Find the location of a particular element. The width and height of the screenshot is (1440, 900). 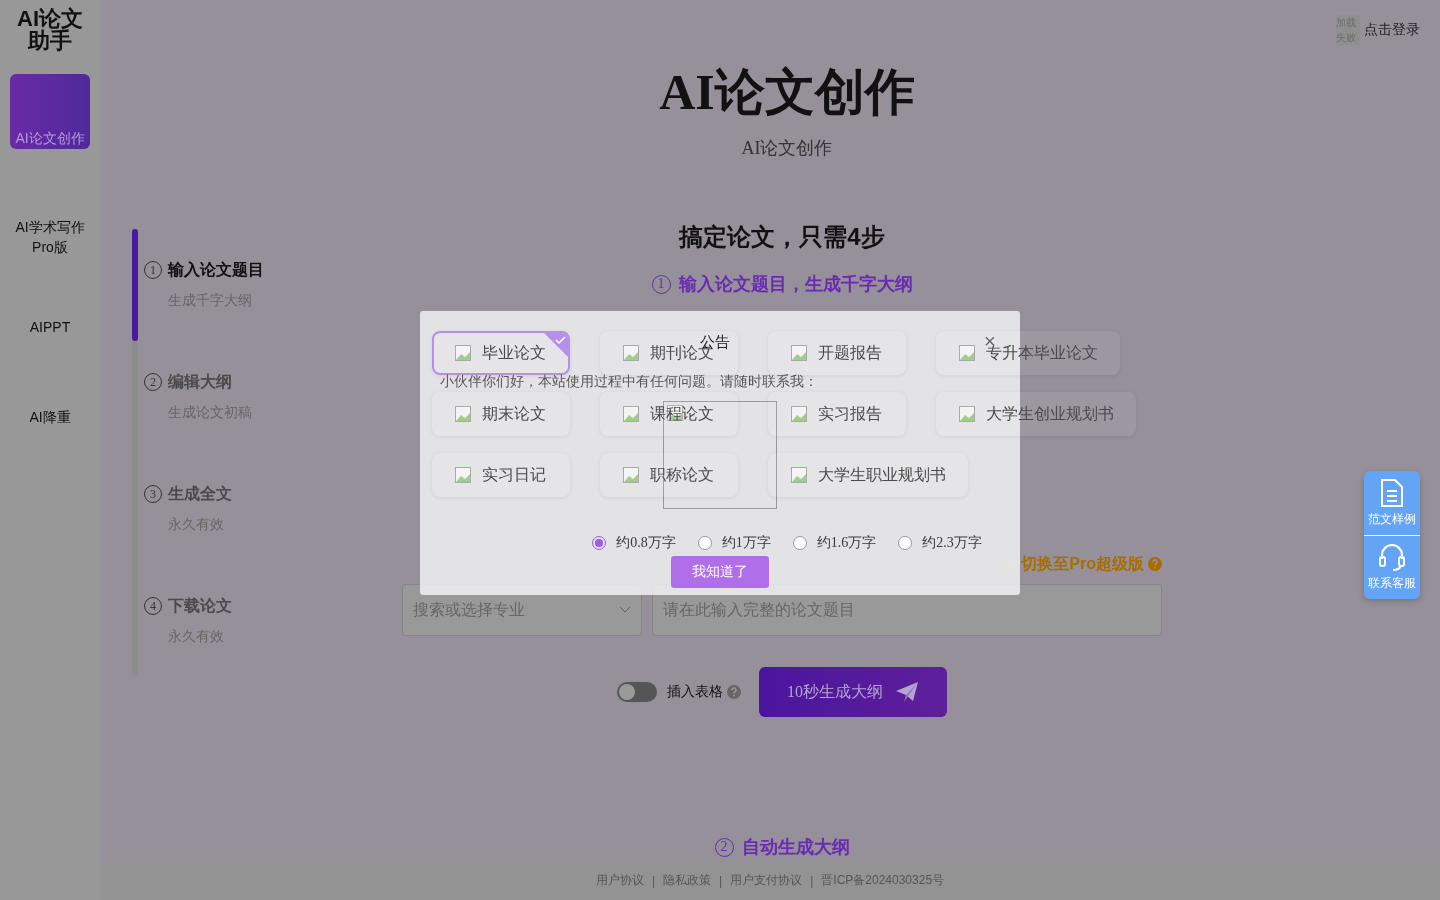

login-link: 点击登录 is located at coordinates (1392, 30).